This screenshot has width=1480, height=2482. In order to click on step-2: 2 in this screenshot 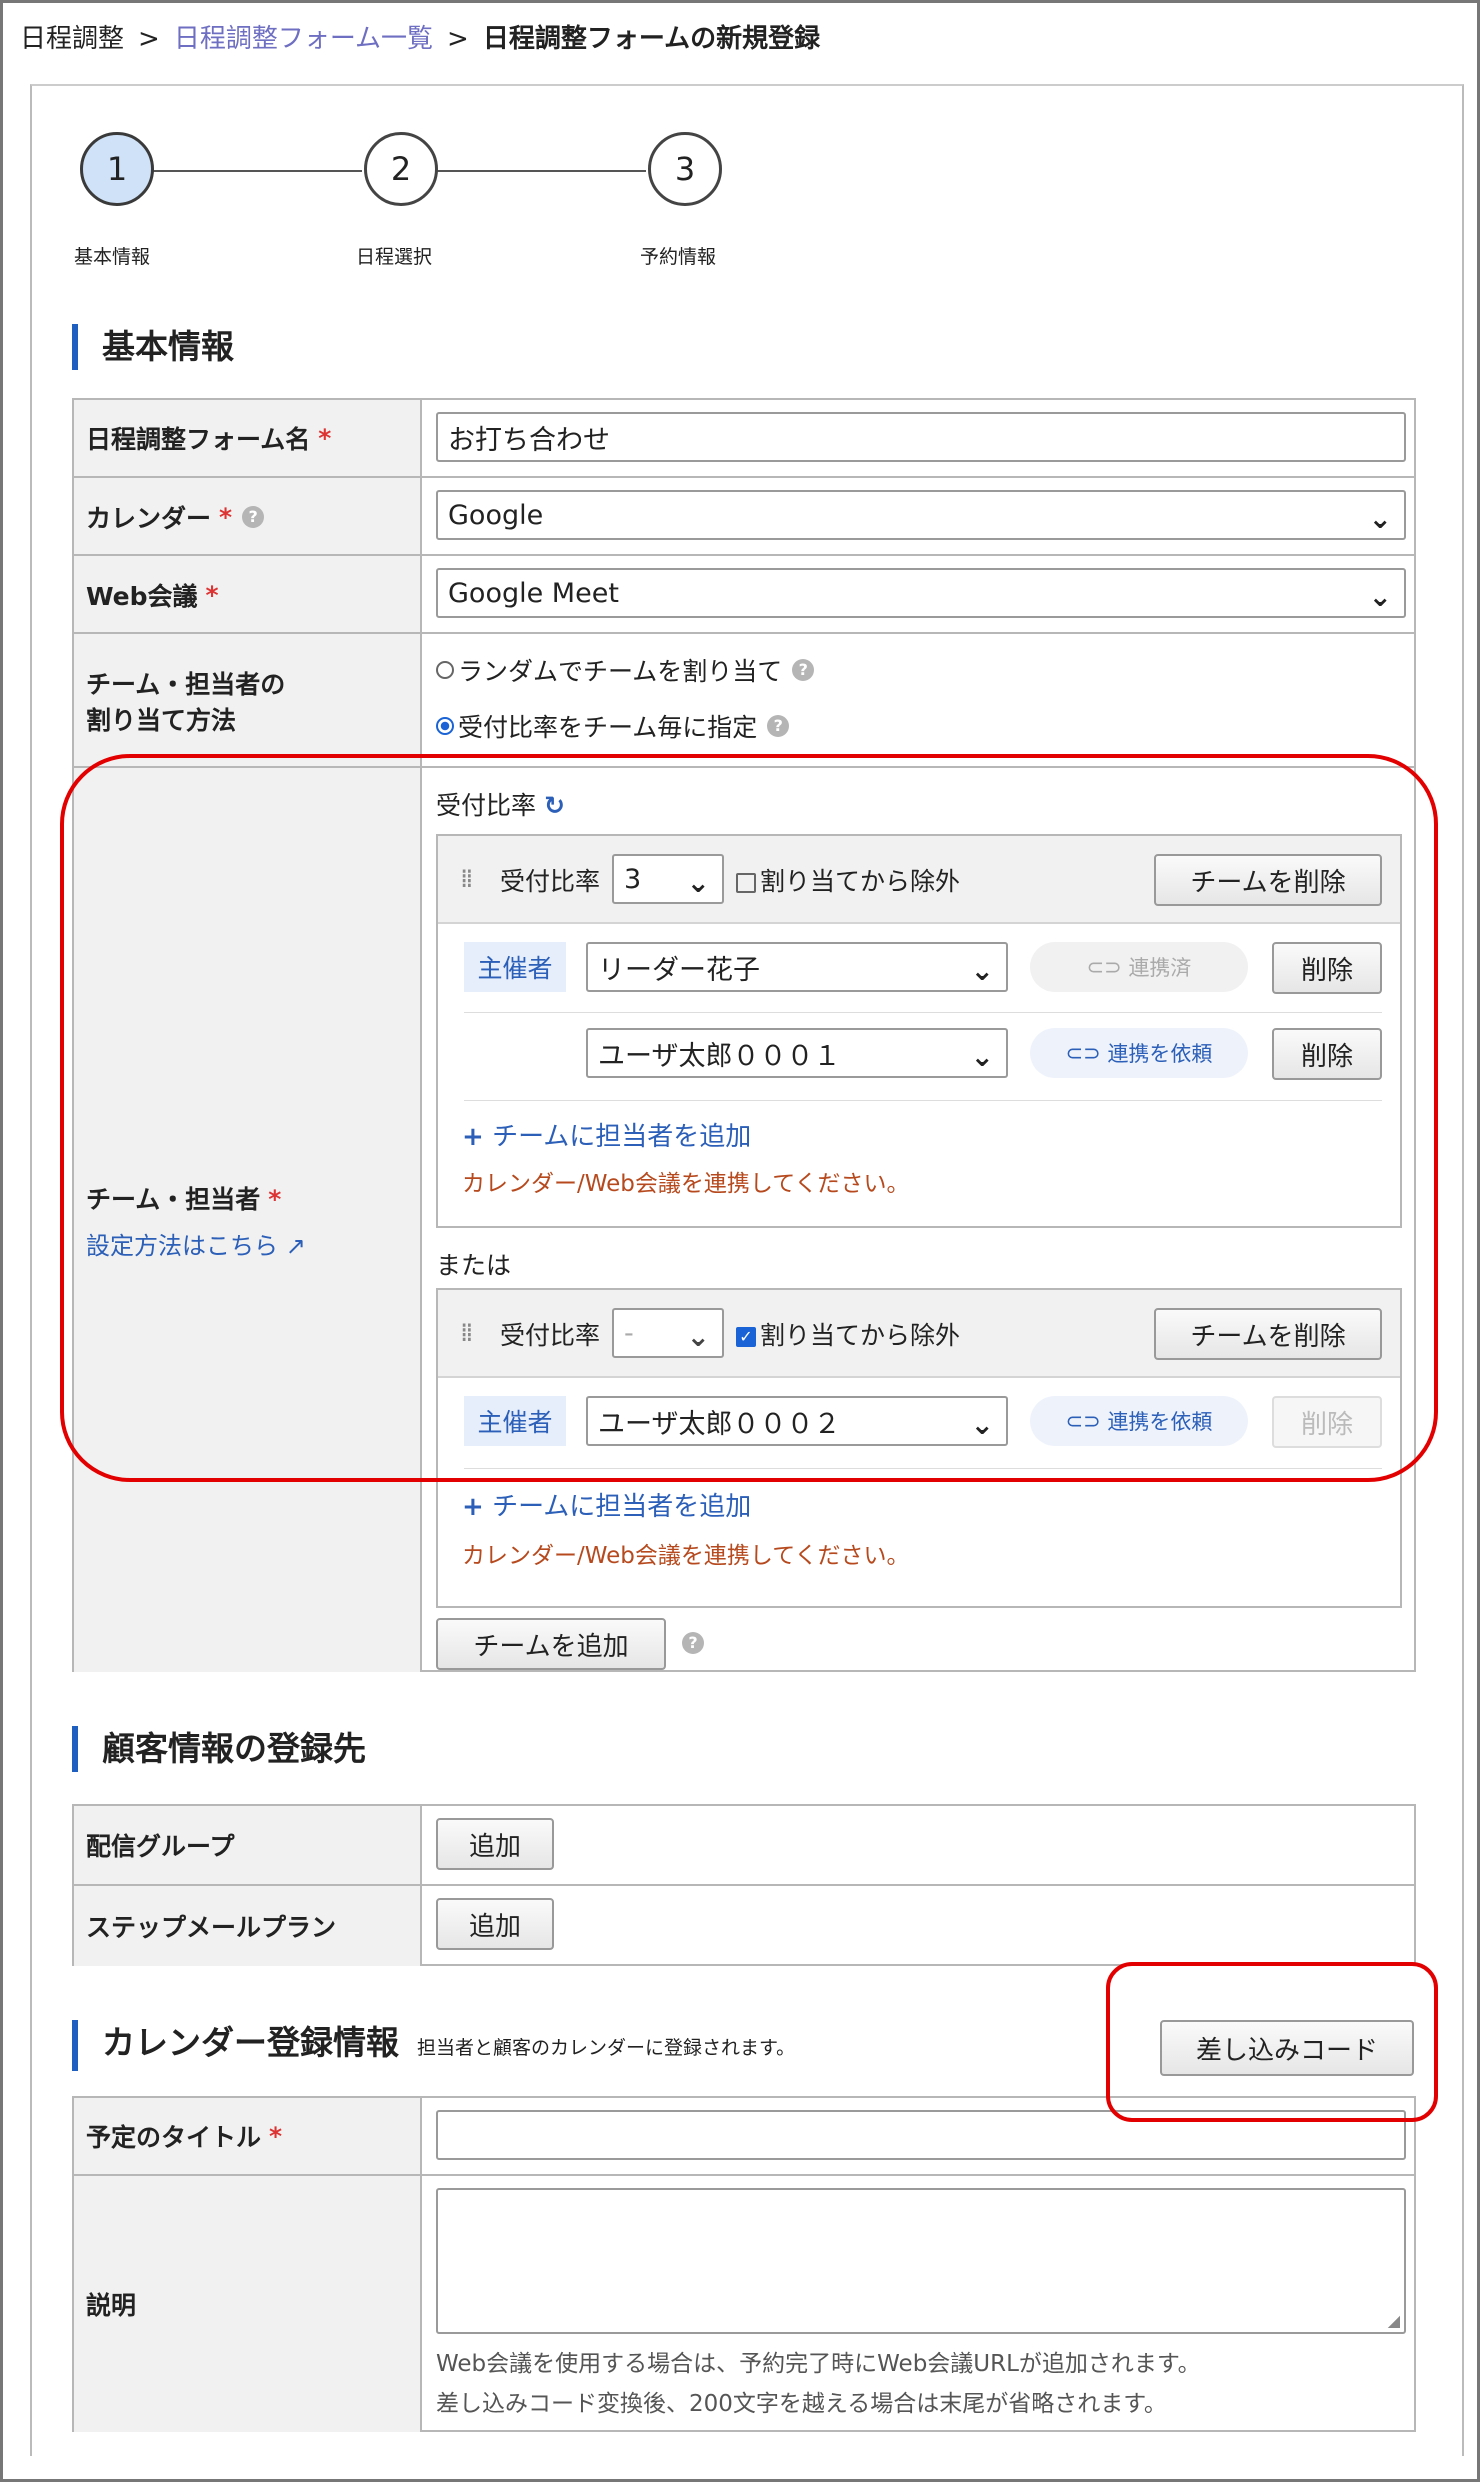, I will do `click(401, 169)`.